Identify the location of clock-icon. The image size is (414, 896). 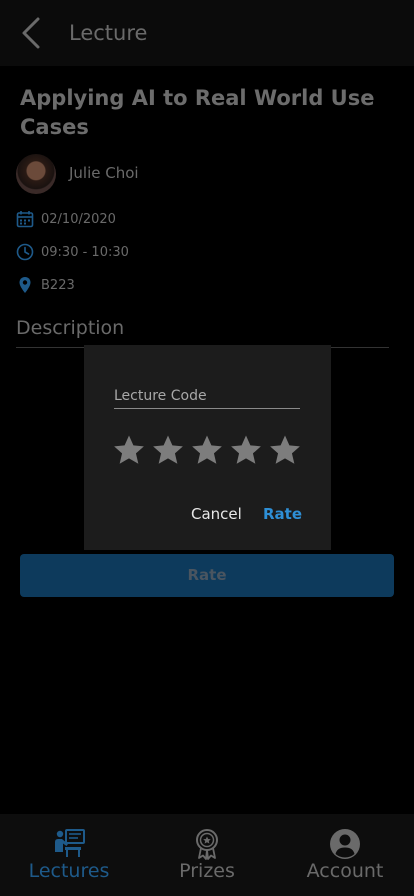
(25, 252).